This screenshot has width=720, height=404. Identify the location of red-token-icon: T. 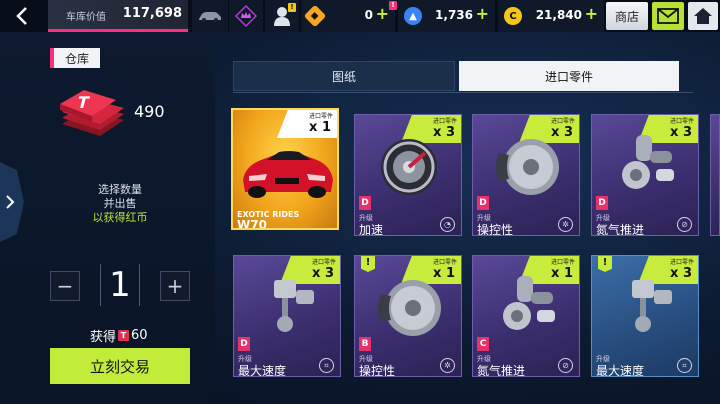
(92, 113).